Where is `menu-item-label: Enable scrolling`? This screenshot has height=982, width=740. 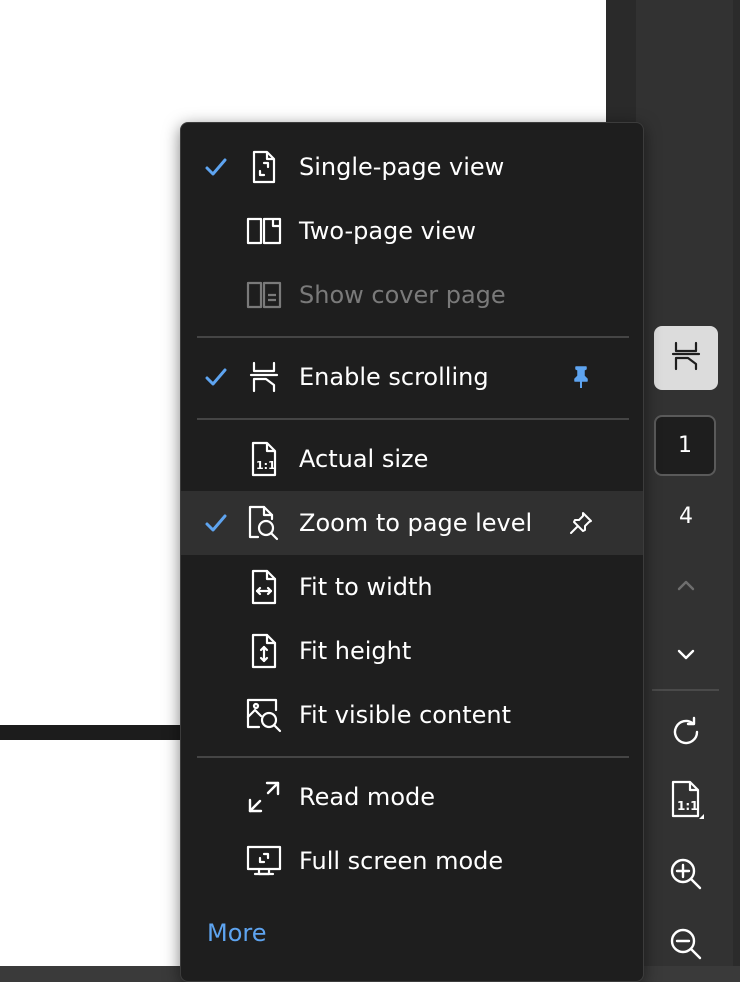
menu-item-label: Enable scrolling is located at coordinates (394, 377).